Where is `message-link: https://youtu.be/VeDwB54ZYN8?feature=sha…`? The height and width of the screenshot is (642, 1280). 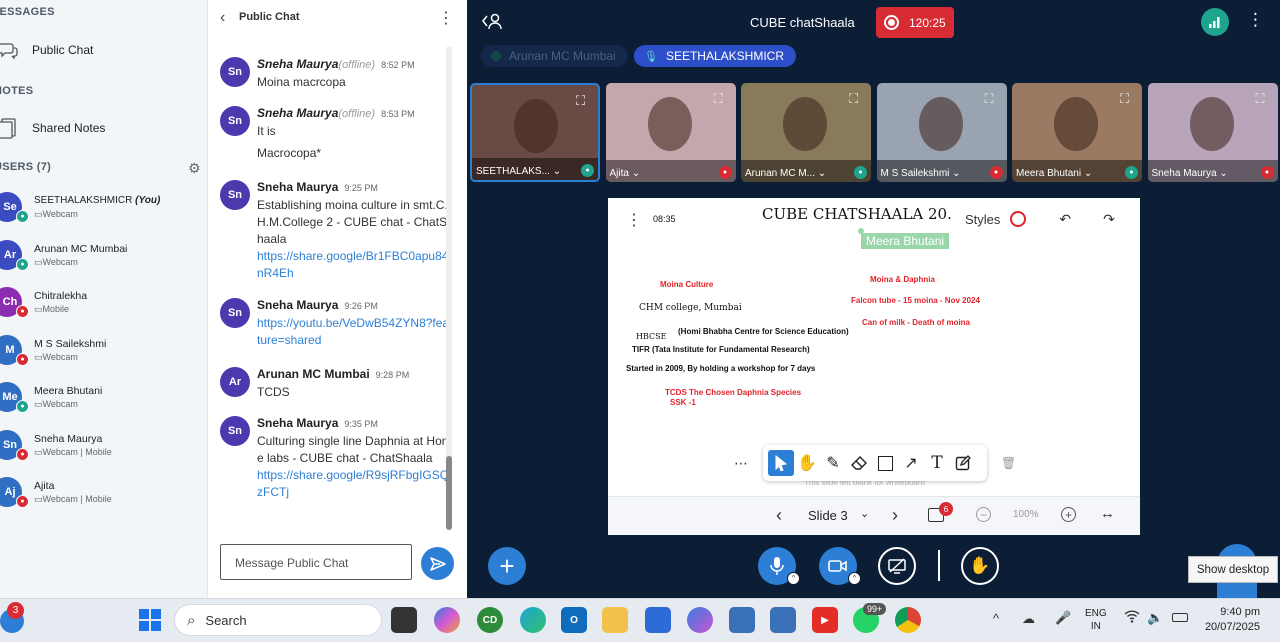
message-link: https://youtu.be/VeDwB54ZYN8?feature=sha… is located at coordinates (353, 331).